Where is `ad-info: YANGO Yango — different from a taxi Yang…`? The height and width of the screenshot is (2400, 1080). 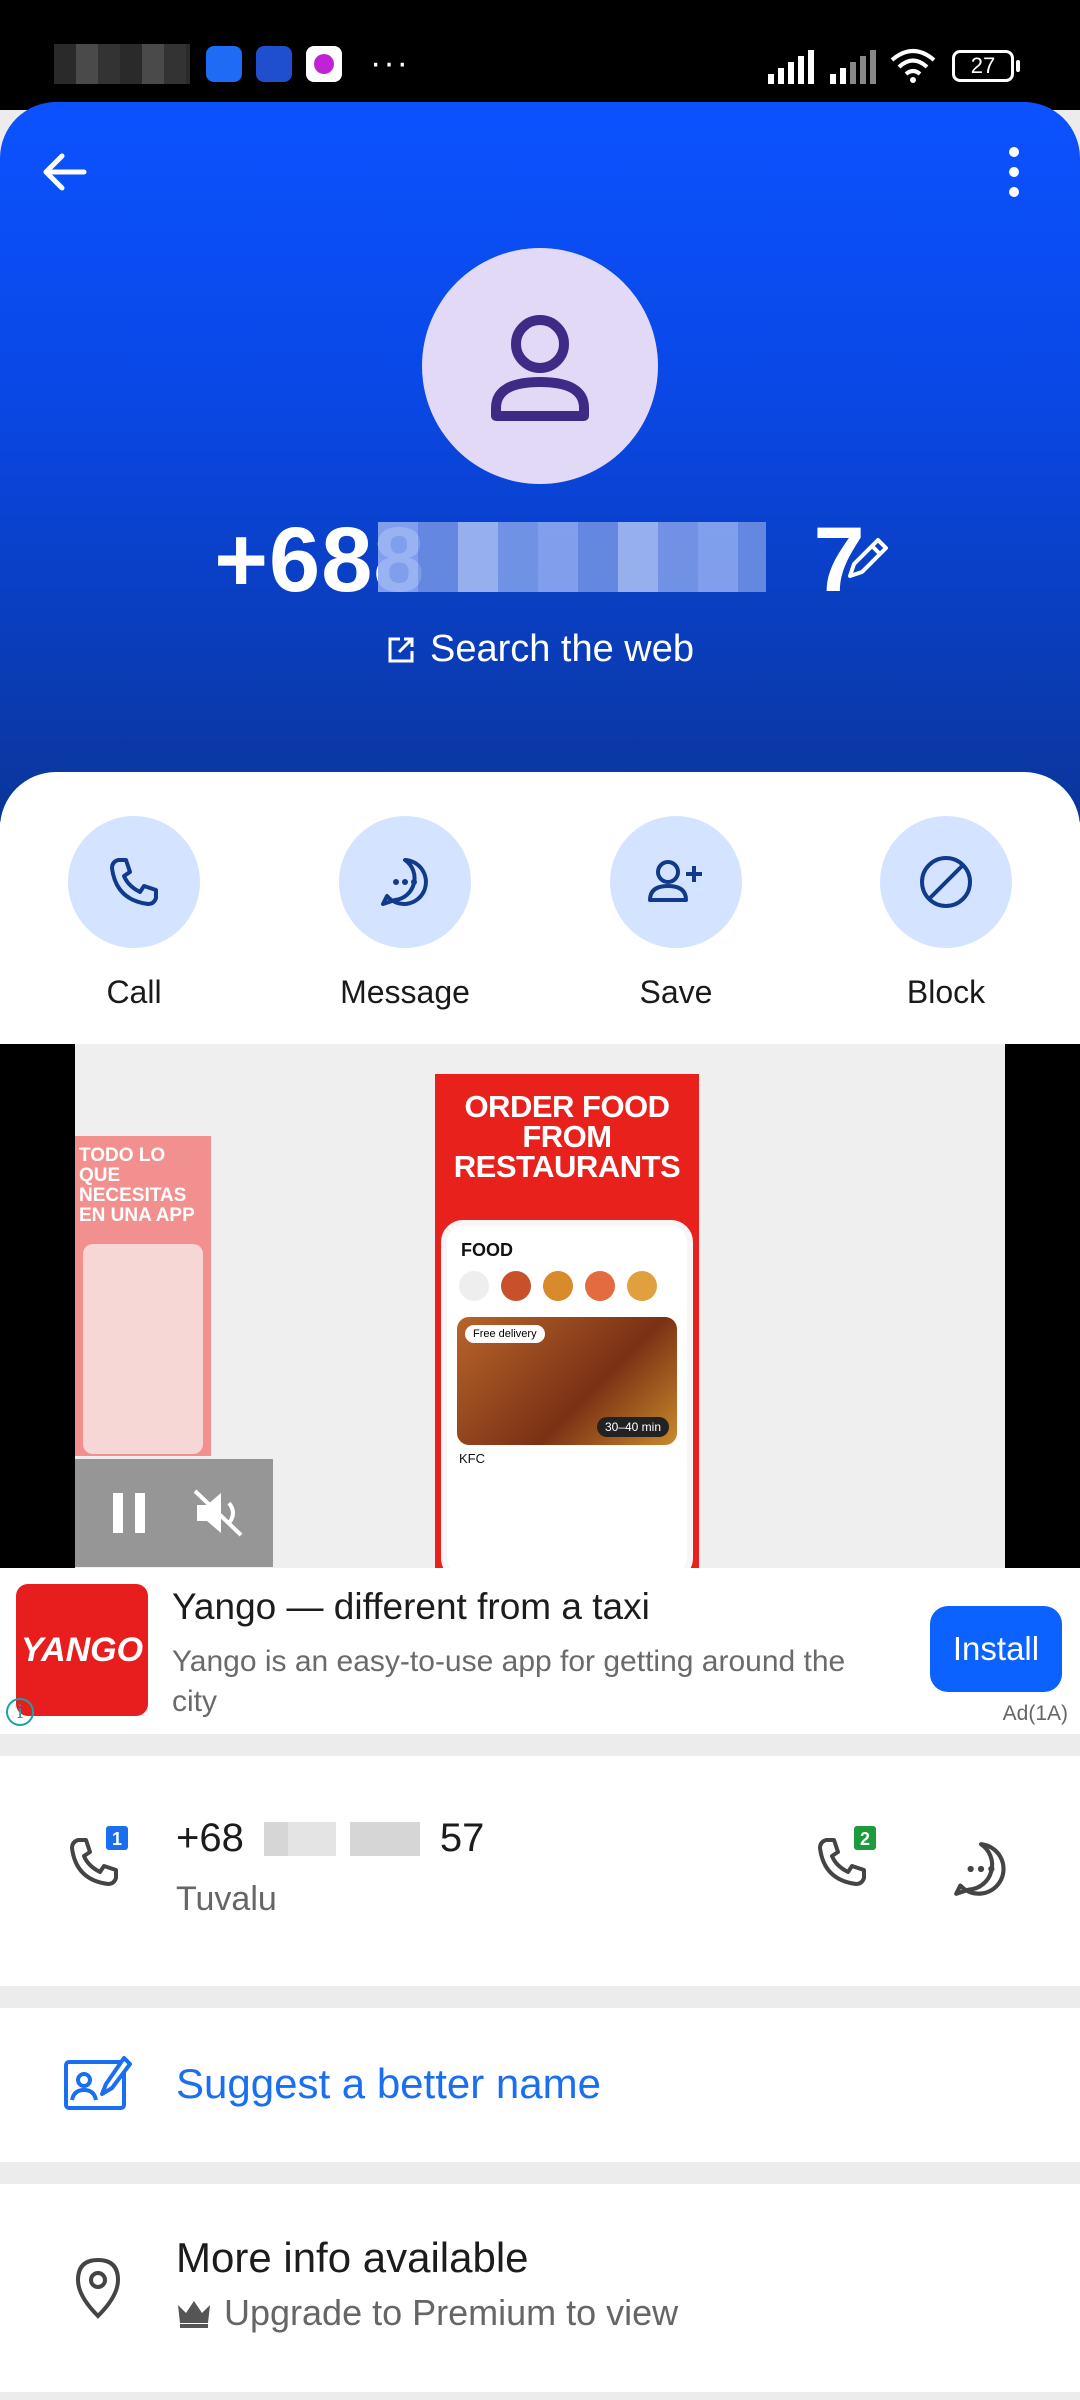 ad-info: YANGO Yango — different from a taxi Yang… is located at coordinates (540, 1651).